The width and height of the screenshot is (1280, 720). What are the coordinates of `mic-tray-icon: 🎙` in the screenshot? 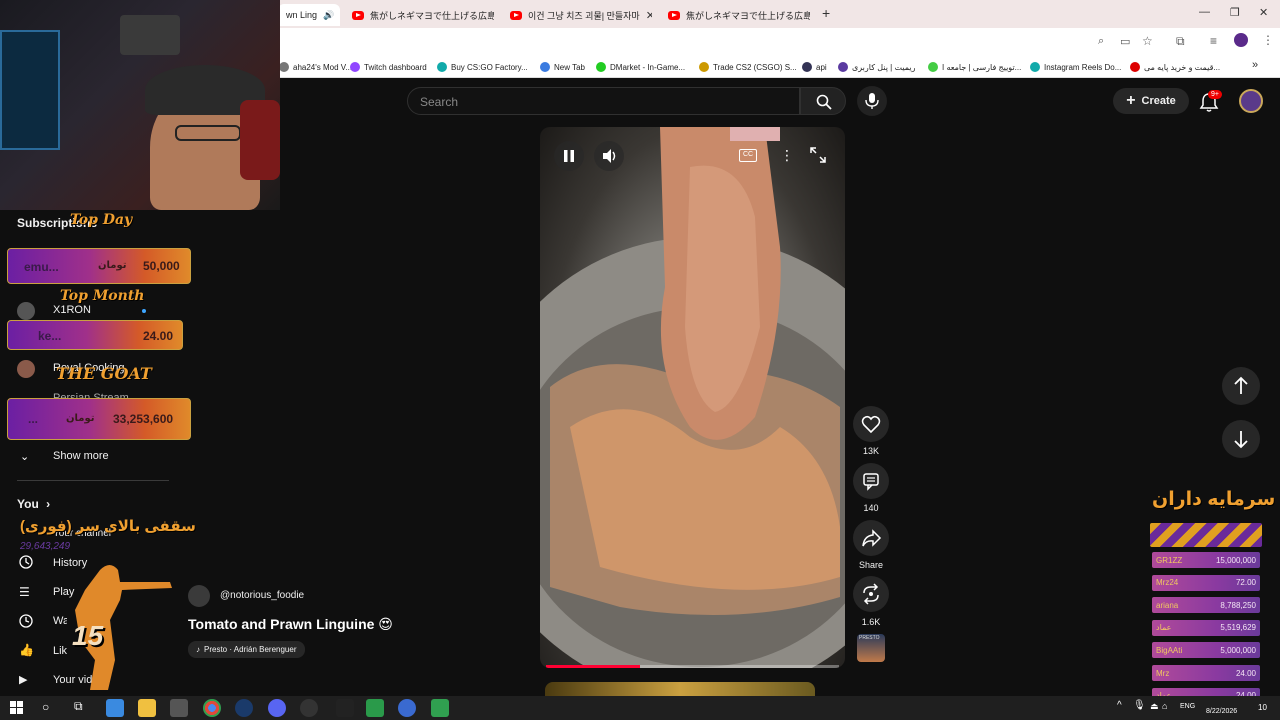 It's located at (1139, 705).